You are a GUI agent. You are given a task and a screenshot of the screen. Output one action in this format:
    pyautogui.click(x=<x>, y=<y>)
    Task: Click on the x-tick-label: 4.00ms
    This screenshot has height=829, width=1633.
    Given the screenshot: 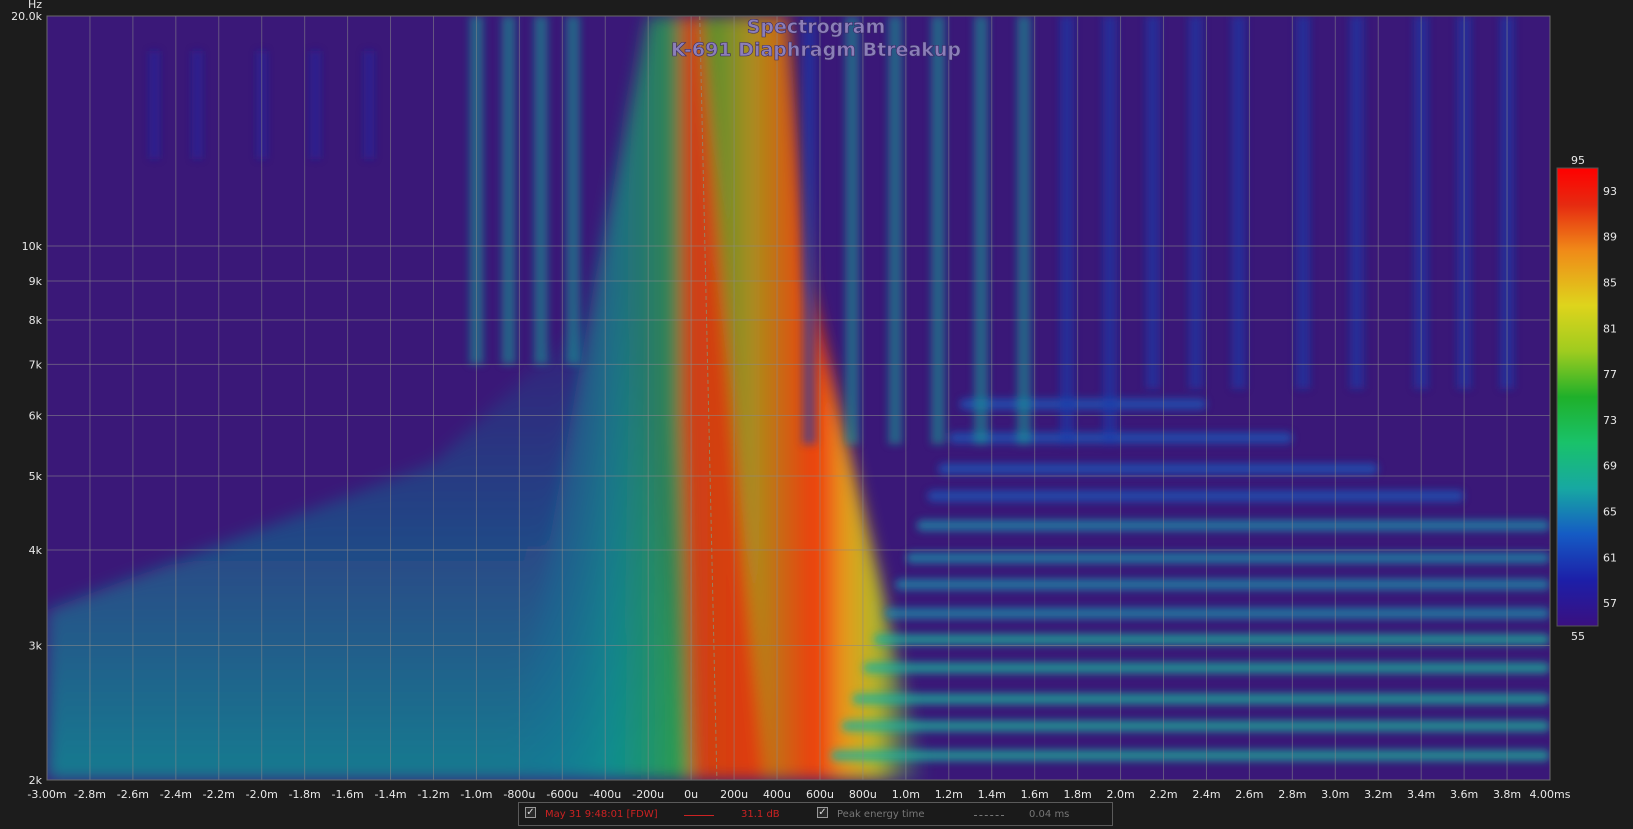 What is the action you would take?
    pyautogui.click(x=1550, y=794)
    